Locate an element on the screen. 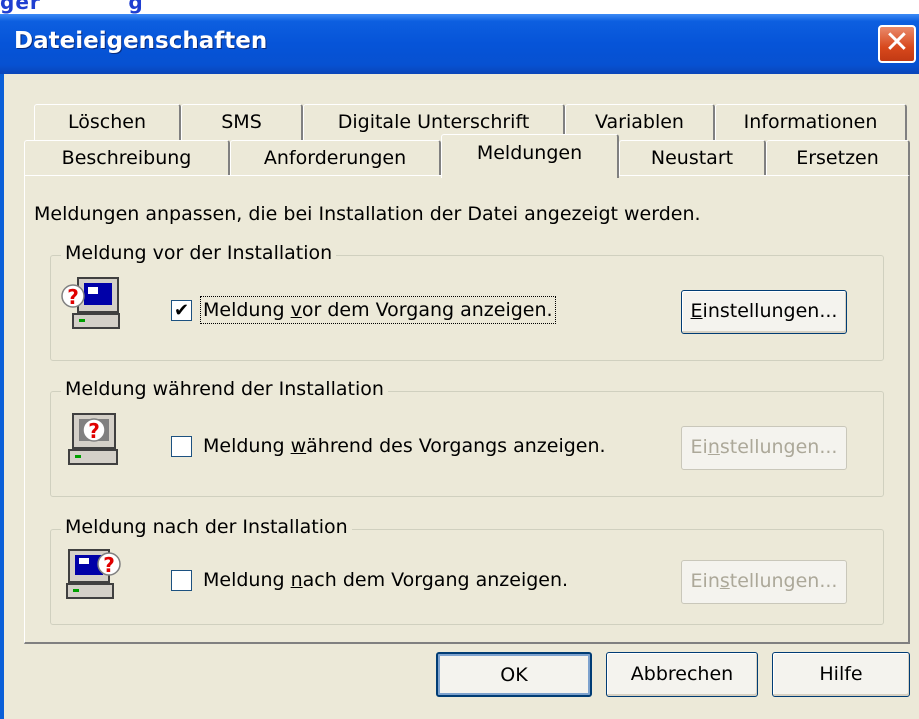 Image resolution: width=919 pixels, height=719 pixels. checkbox-during is located at coordinates (181, 446).